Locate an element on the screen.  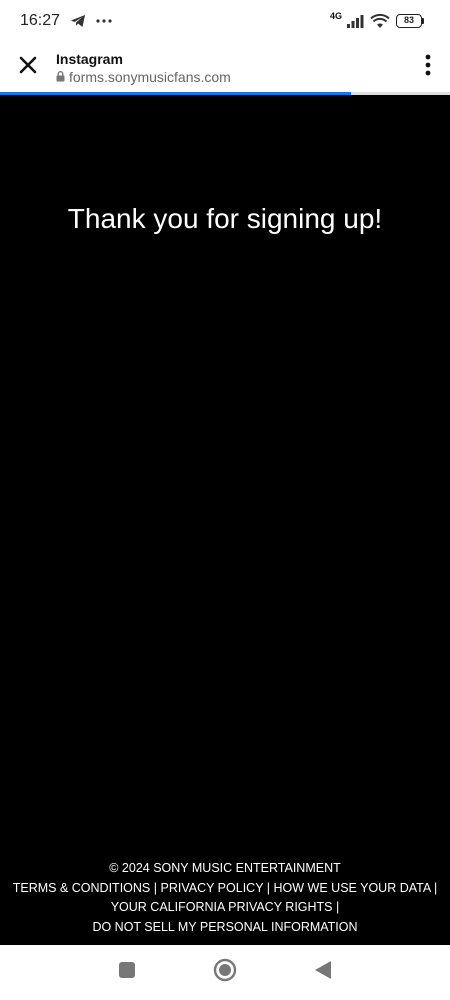
status-bar: 16:27 4G 83 is located at coordinates (225, 21).